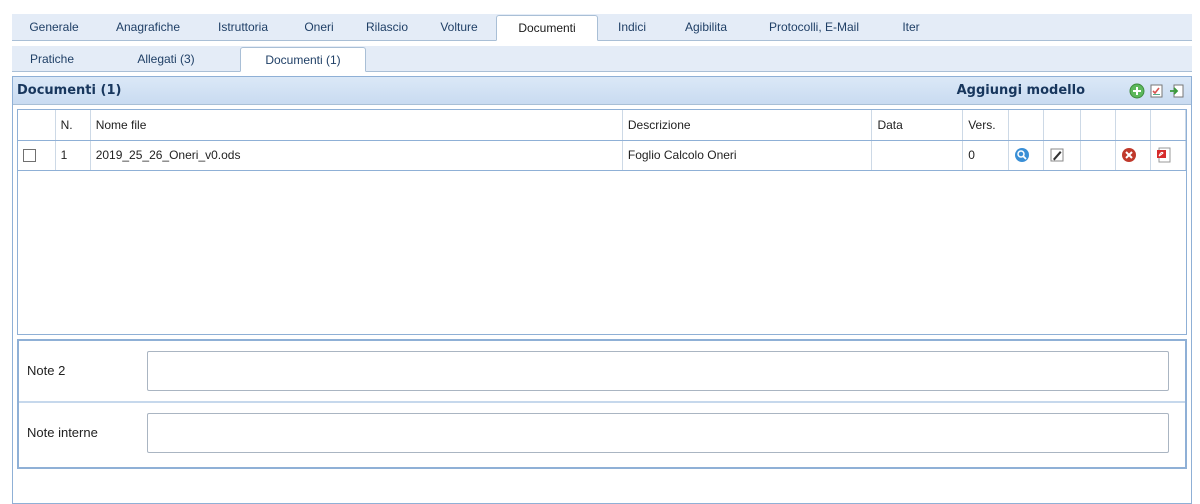 The height and width of the screenshot is (504, 1200). What do you see at coordinates (602, 91) in the screenshot?
I see `panel-header: Documenti (1) Aggiungi modello` at bounding box center [602, 91].